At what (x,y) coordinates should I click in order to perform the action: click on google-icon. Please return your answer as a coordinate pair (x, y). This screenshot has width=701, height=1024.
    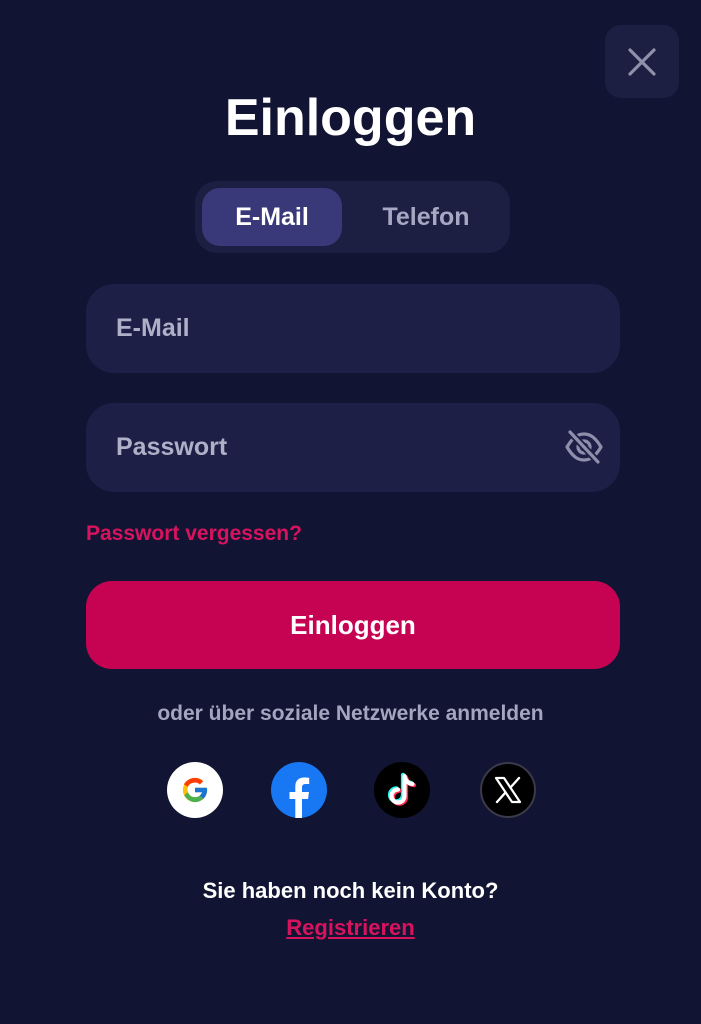
    Looking at the image, I should click on (195, 790).